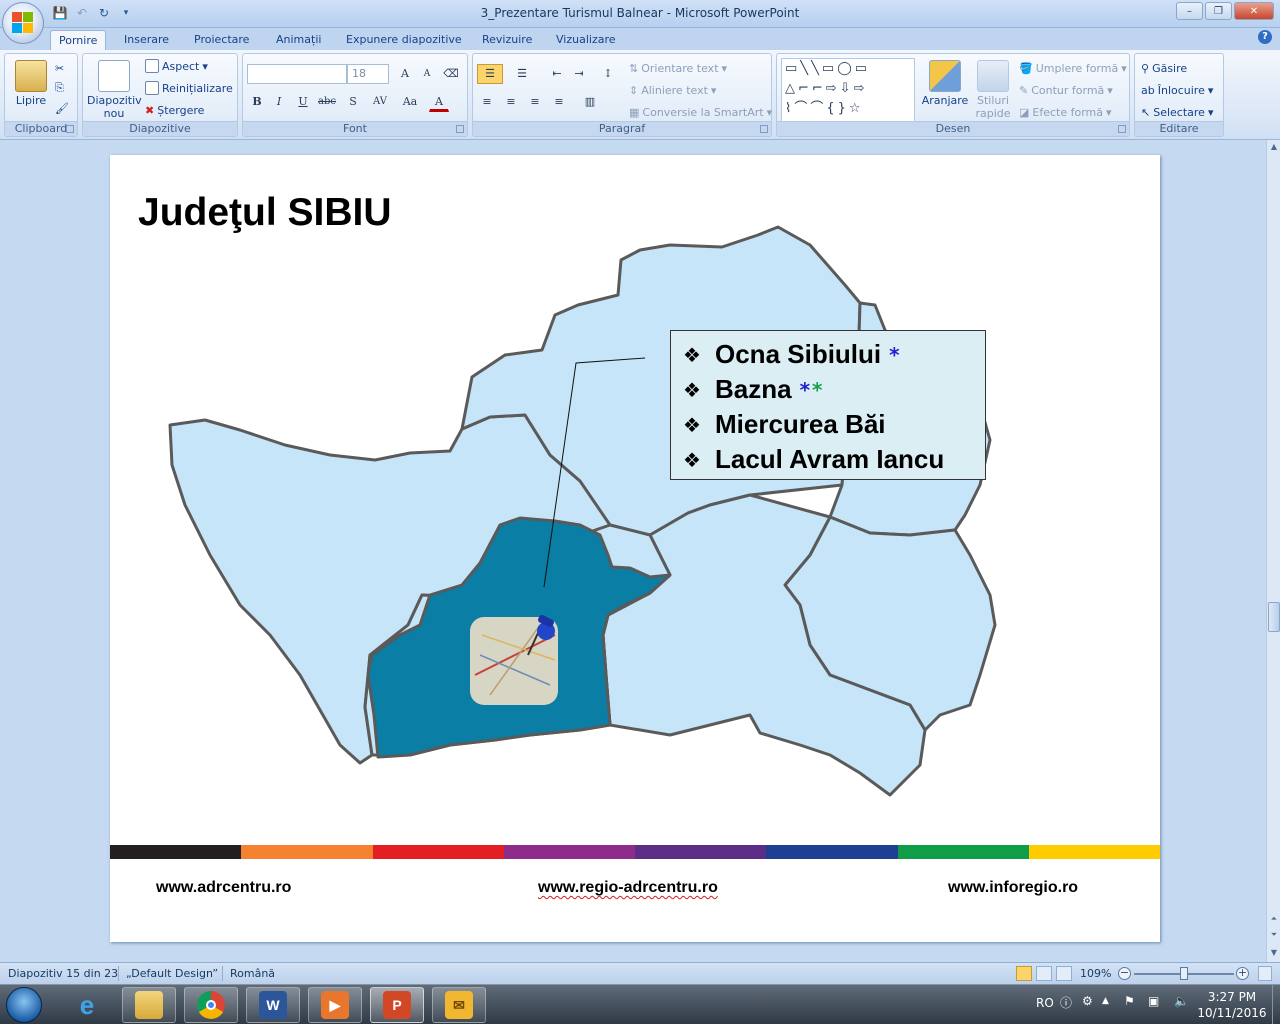 Image resolution: width=1280 pixels, height=1024 pixels. I want to click on strikethrough-button: abc, so click(327, 102).